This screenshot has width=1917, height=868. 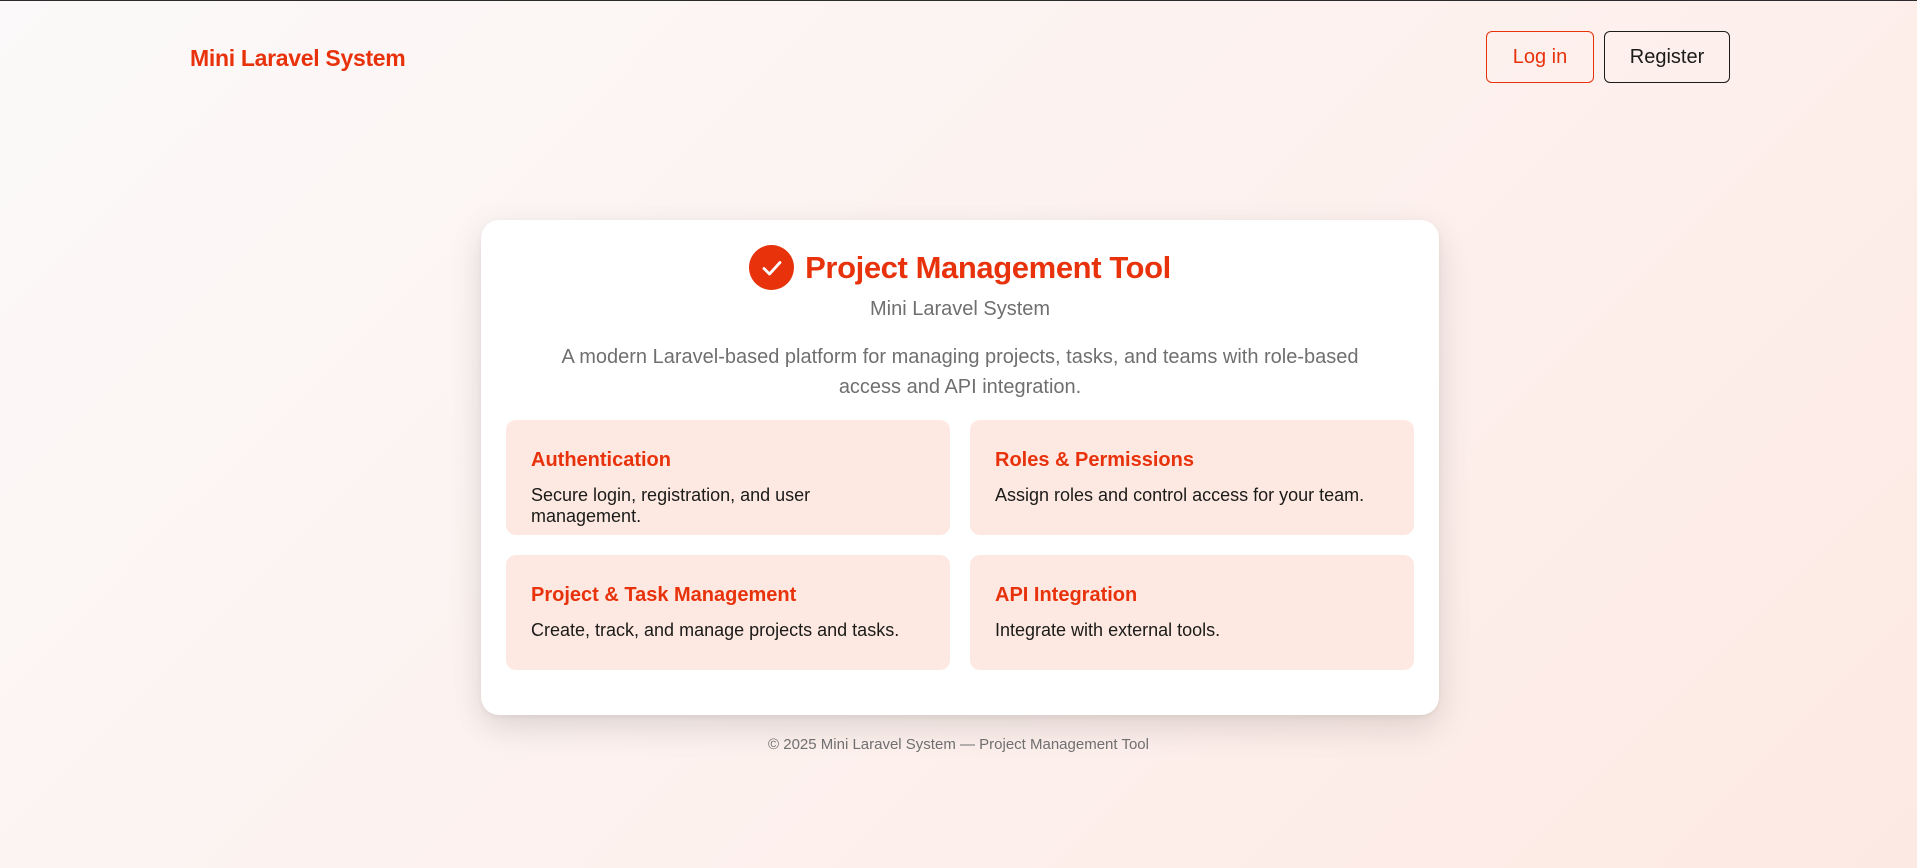 What do you see at coordinates (1108, 630) in the screenshot?
I see `feature-description: Integrate with external tools.` at bounding box center [1108, 630].